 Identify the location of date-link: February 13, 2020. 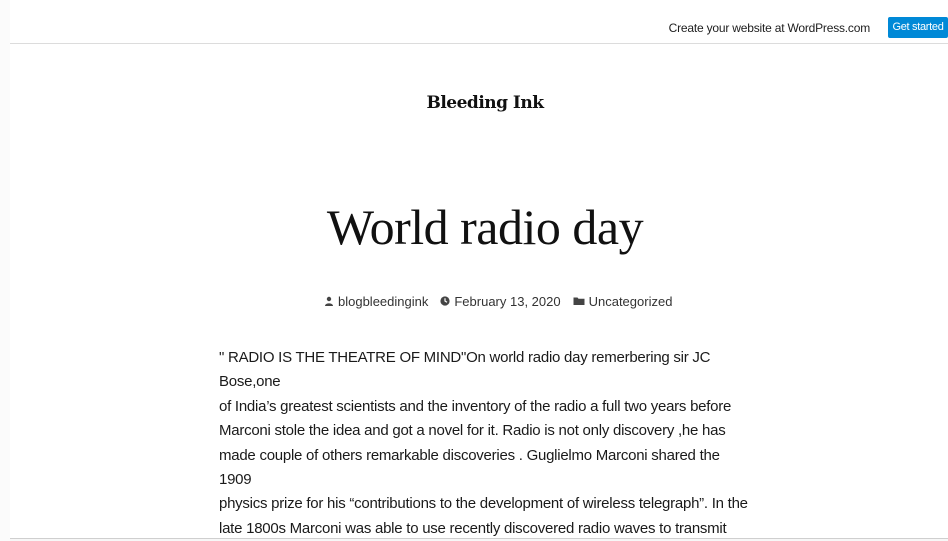
(507, 301).